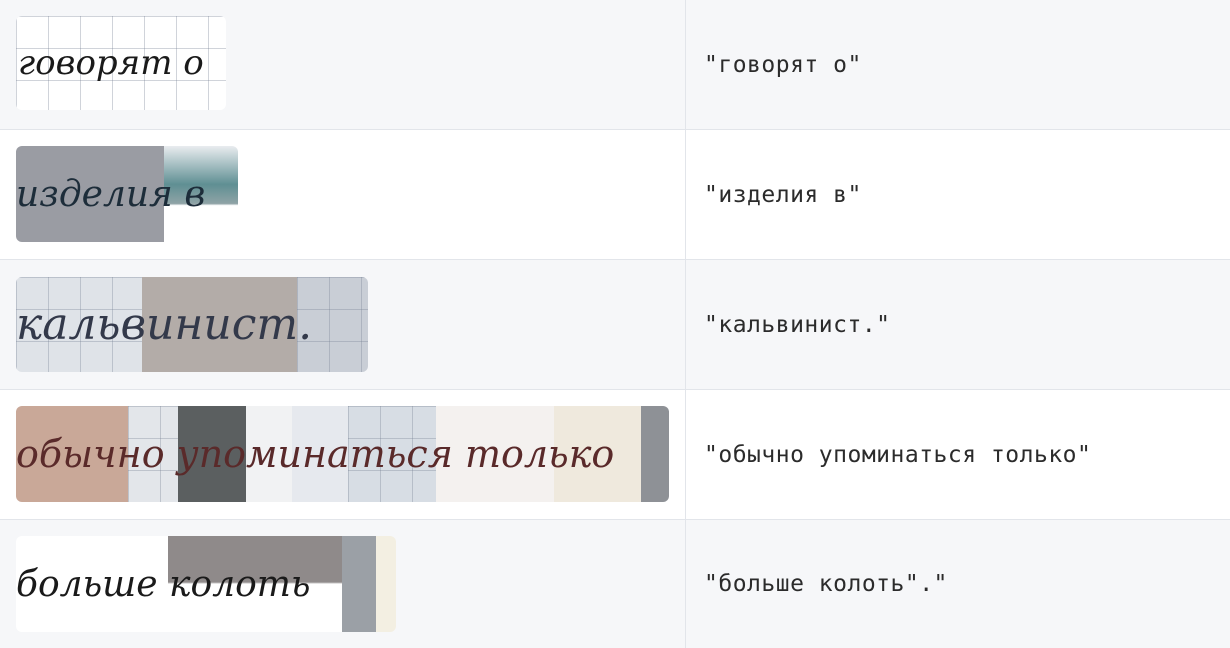 The width and height of the screenshot is (1230, 648). I want to click on handwriting-text: больше колоть, so click(163, 584).